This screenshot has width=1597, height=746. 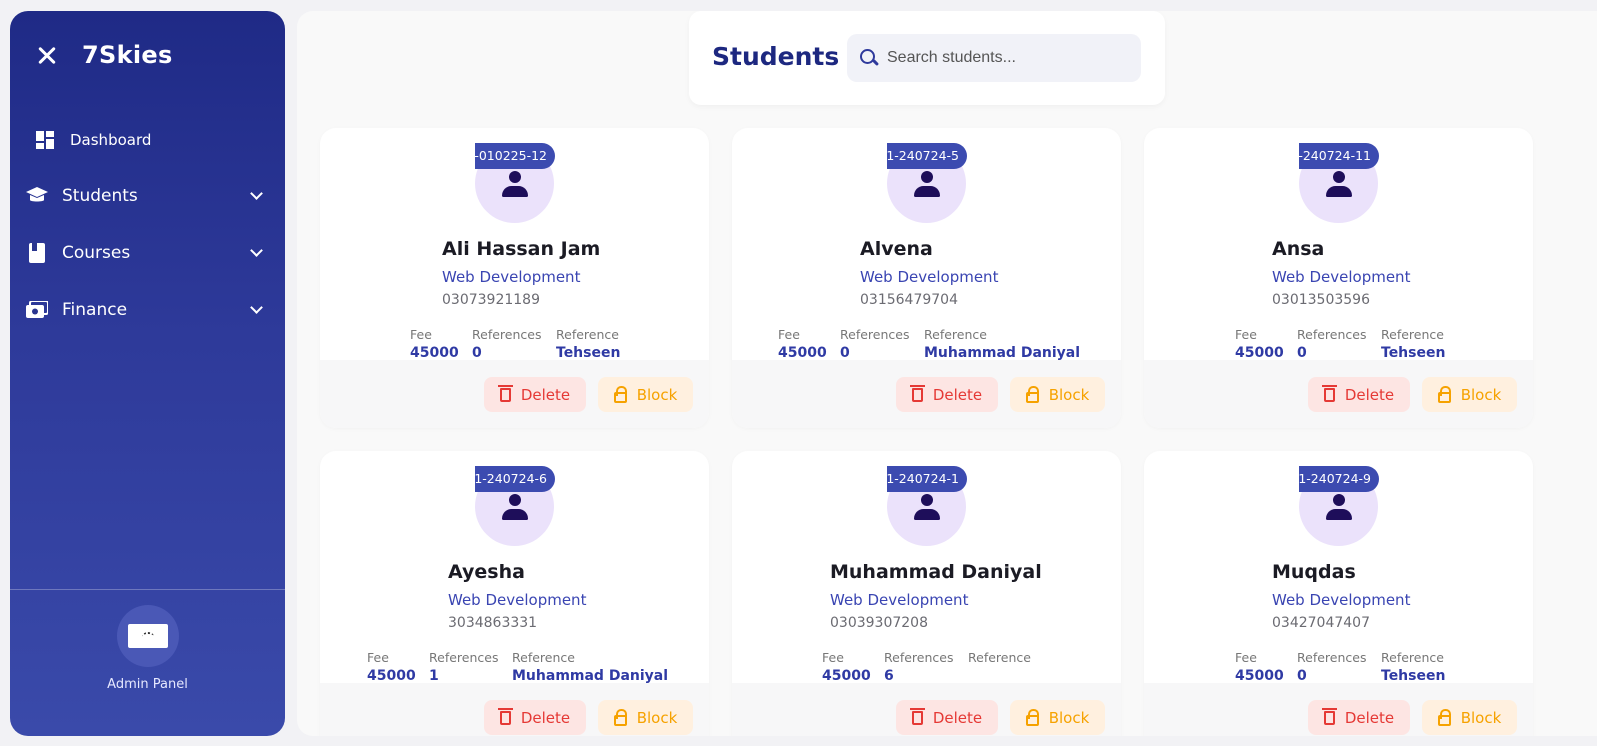 What do you see at coordinates (45, 140) in the screenshot?
I see `dashboard-icon` at bounding box center [45, 140].